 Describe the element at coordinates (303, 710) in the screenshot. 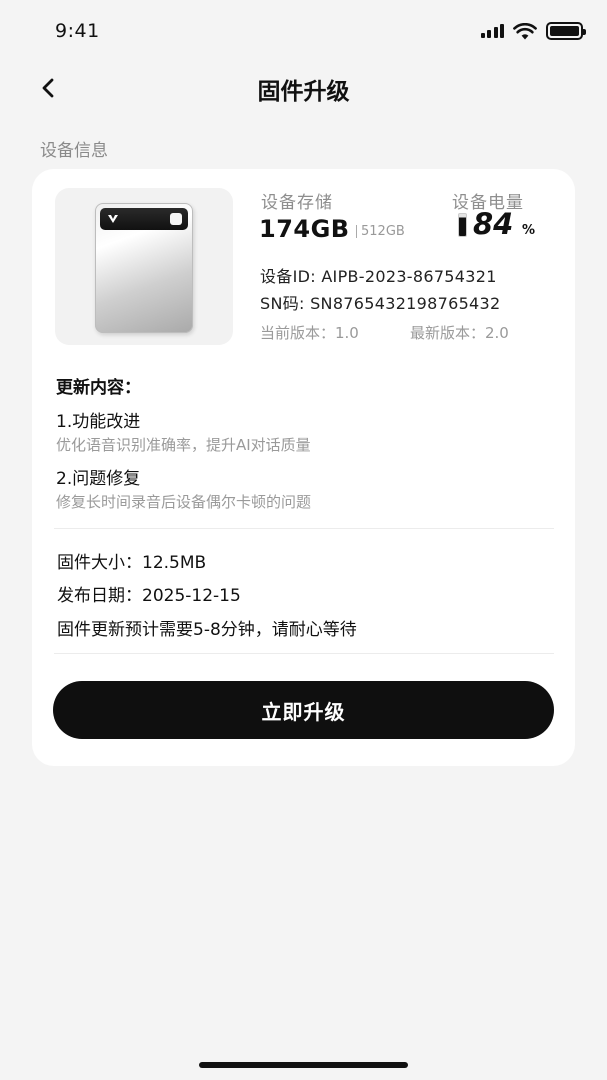

I see `upgrade-now-button: 立即升级` at that location.